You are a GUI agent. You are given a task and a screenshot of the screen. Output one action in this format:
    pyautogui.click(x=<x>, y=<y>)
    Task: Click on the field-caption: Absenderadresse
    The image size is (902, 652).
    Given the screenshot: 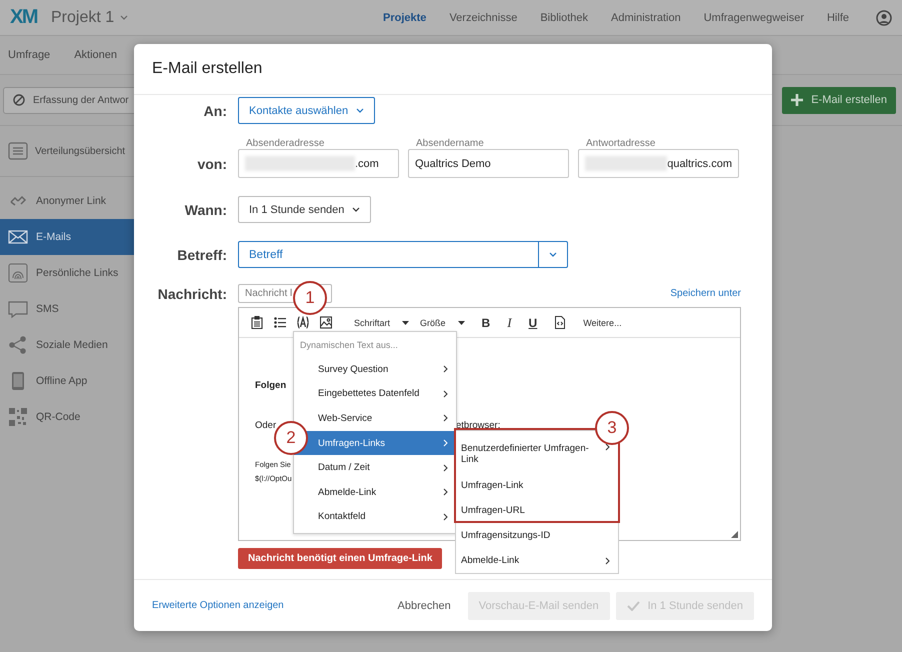 What is the action you would take?
    pyautogui.click(x=286, y=143)
    